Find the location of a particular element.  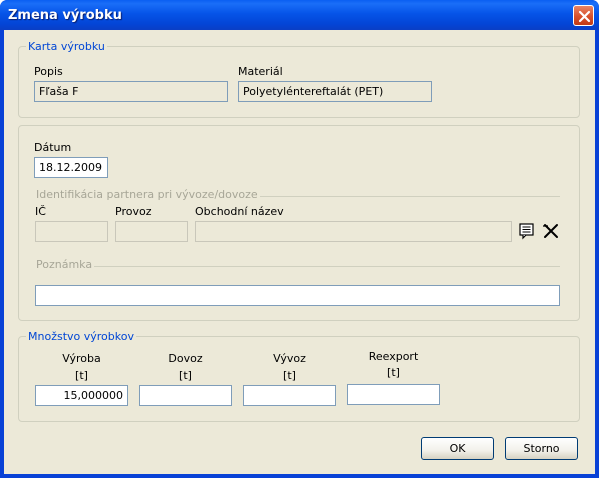

clear-x-icon is located at coordinates (550, 231).